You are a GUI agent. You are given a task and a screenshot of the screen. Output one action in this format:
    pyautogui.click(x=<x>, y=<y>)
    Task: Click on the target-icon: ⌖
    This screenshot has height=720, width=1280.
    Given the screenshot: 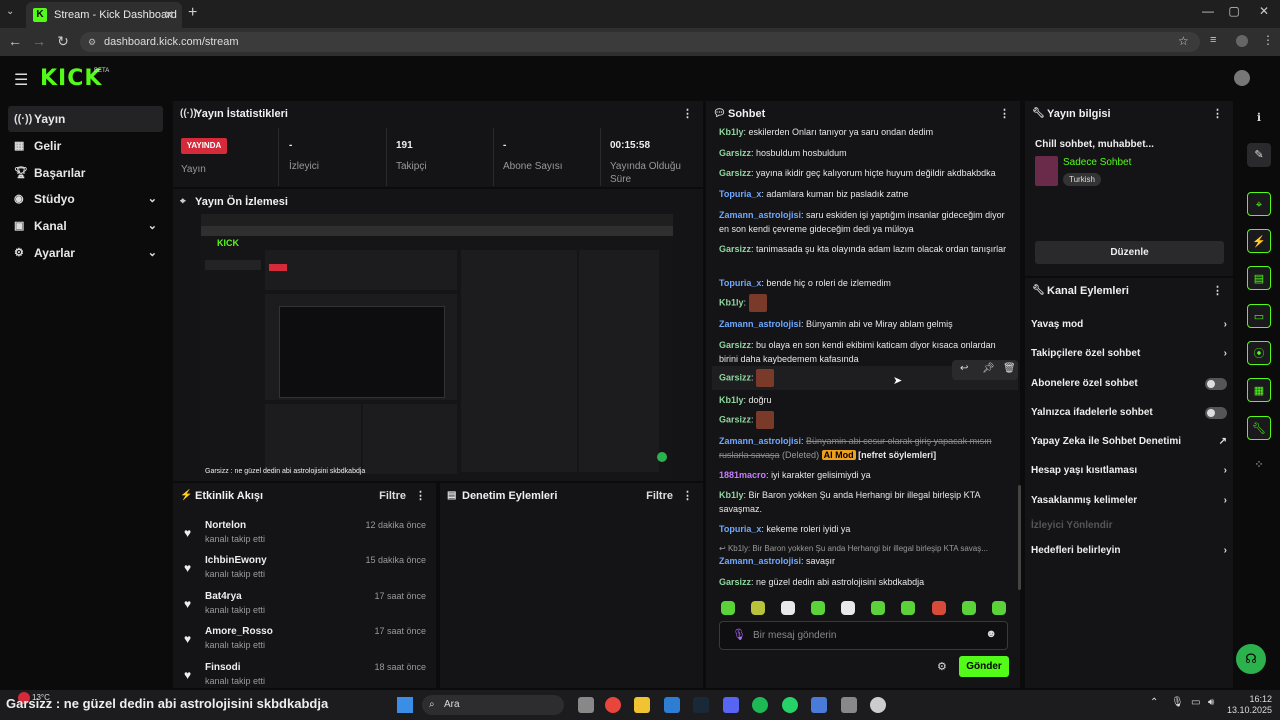 What is the action you would take?
    pyautogui.click(x=1259, y=204)
    